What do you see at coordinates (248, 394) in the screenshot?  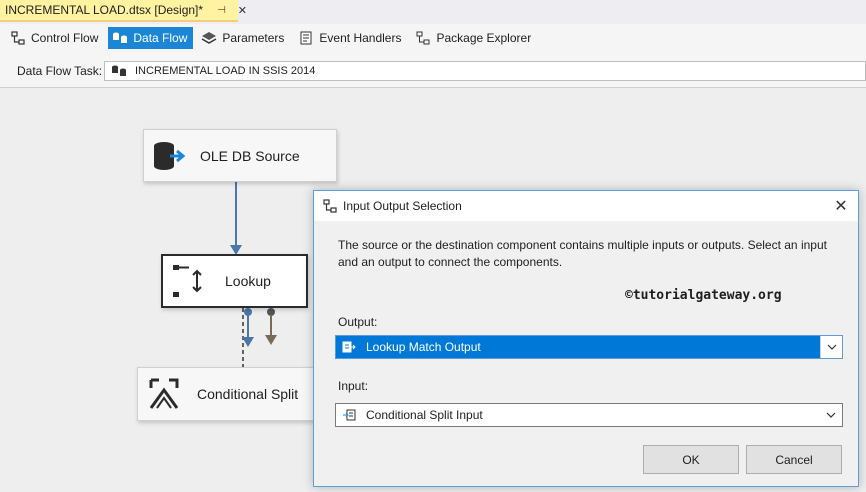 I see `node-label: Conditional Split` at bounding box center [248, 394].